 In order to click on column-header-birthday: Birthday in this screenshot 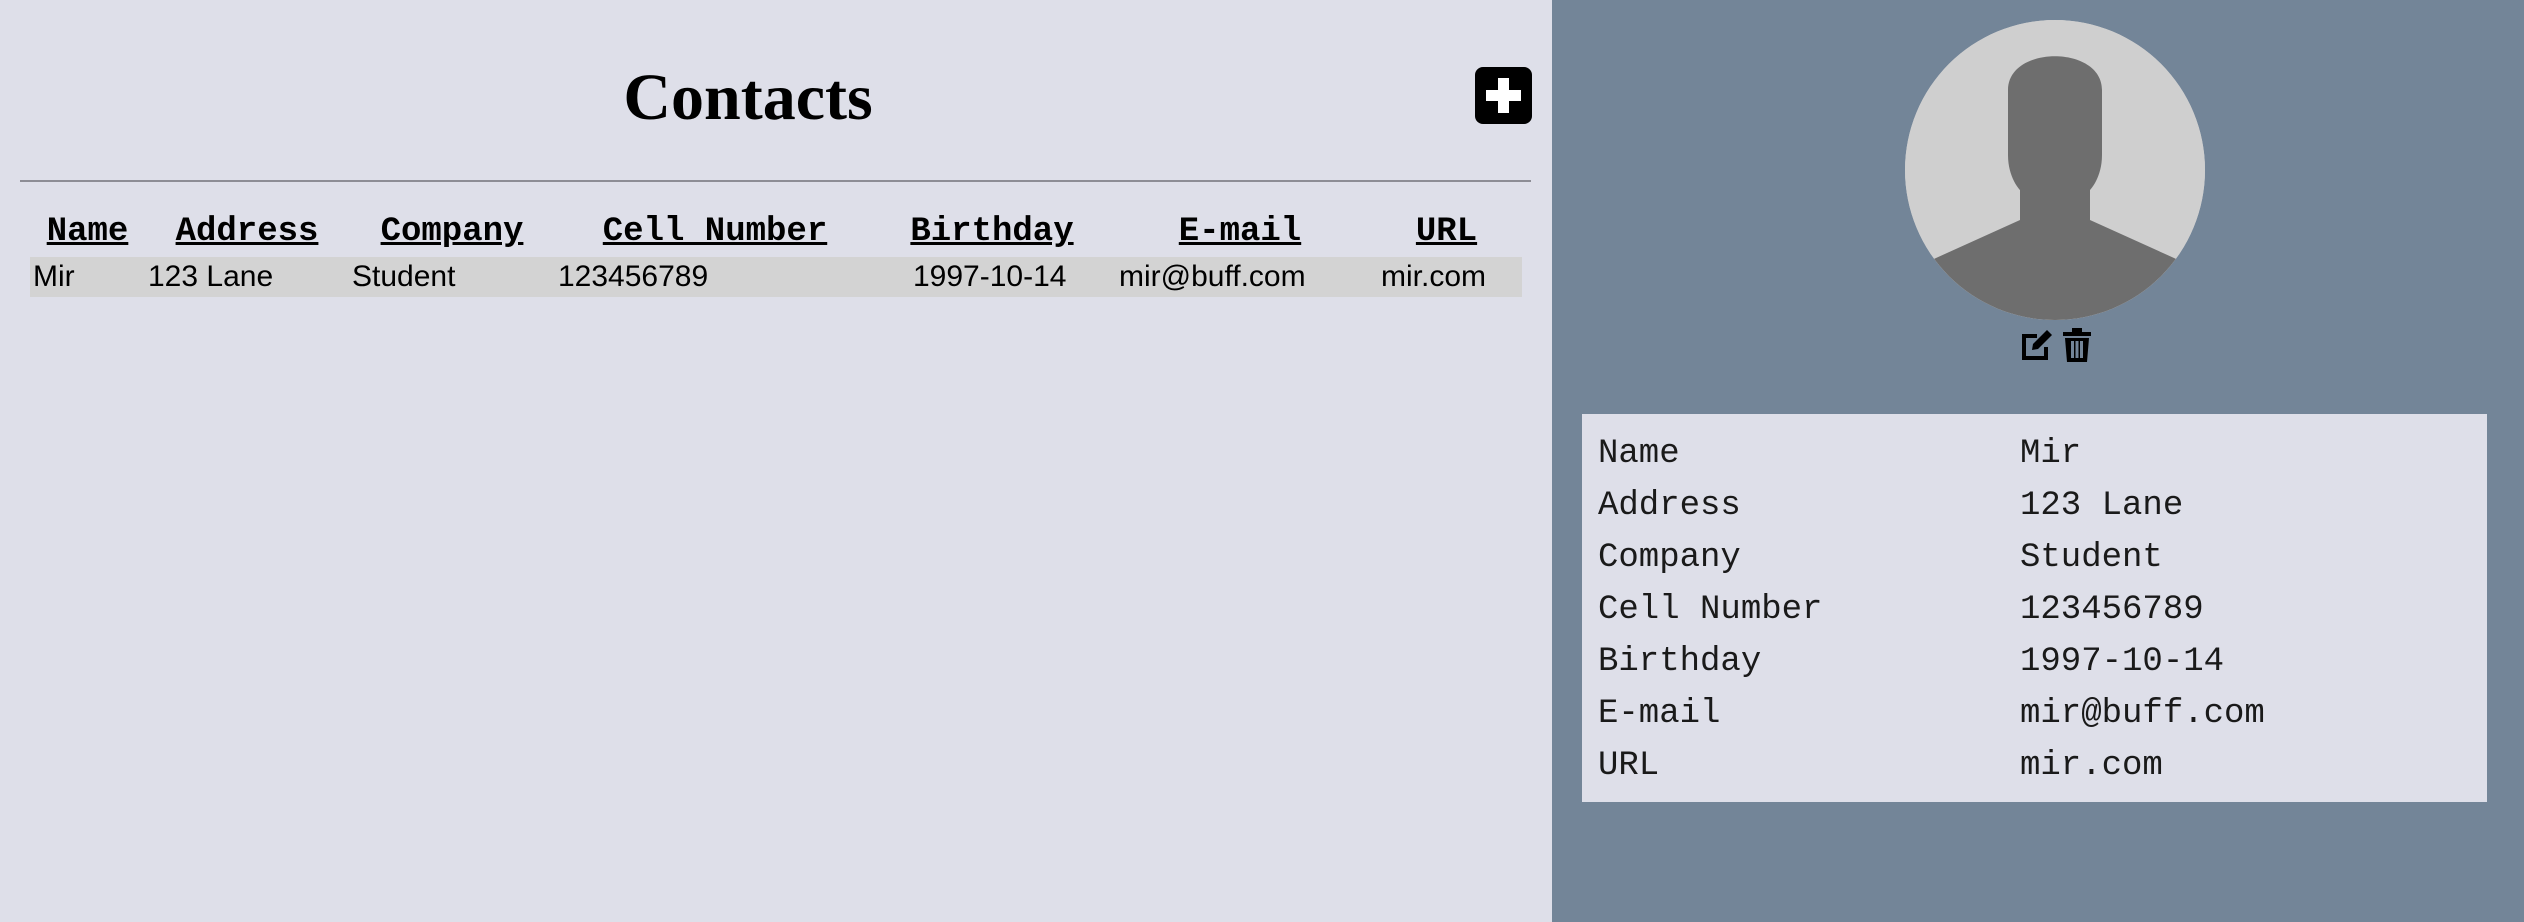, I will do `click(992, 232)`.